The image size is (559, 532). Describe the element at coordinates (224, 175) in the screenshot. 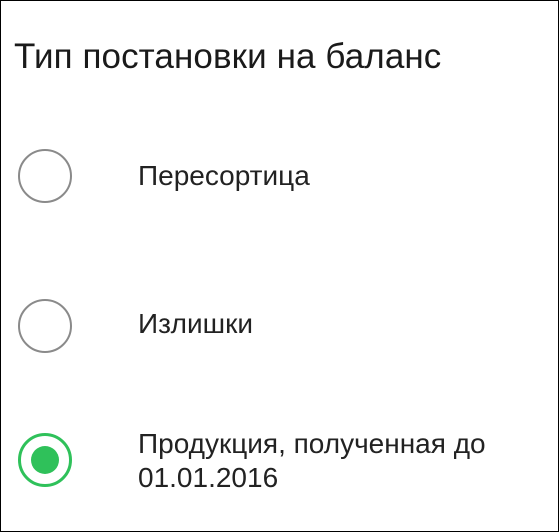

I see `option-label: Пересортица` at that location.